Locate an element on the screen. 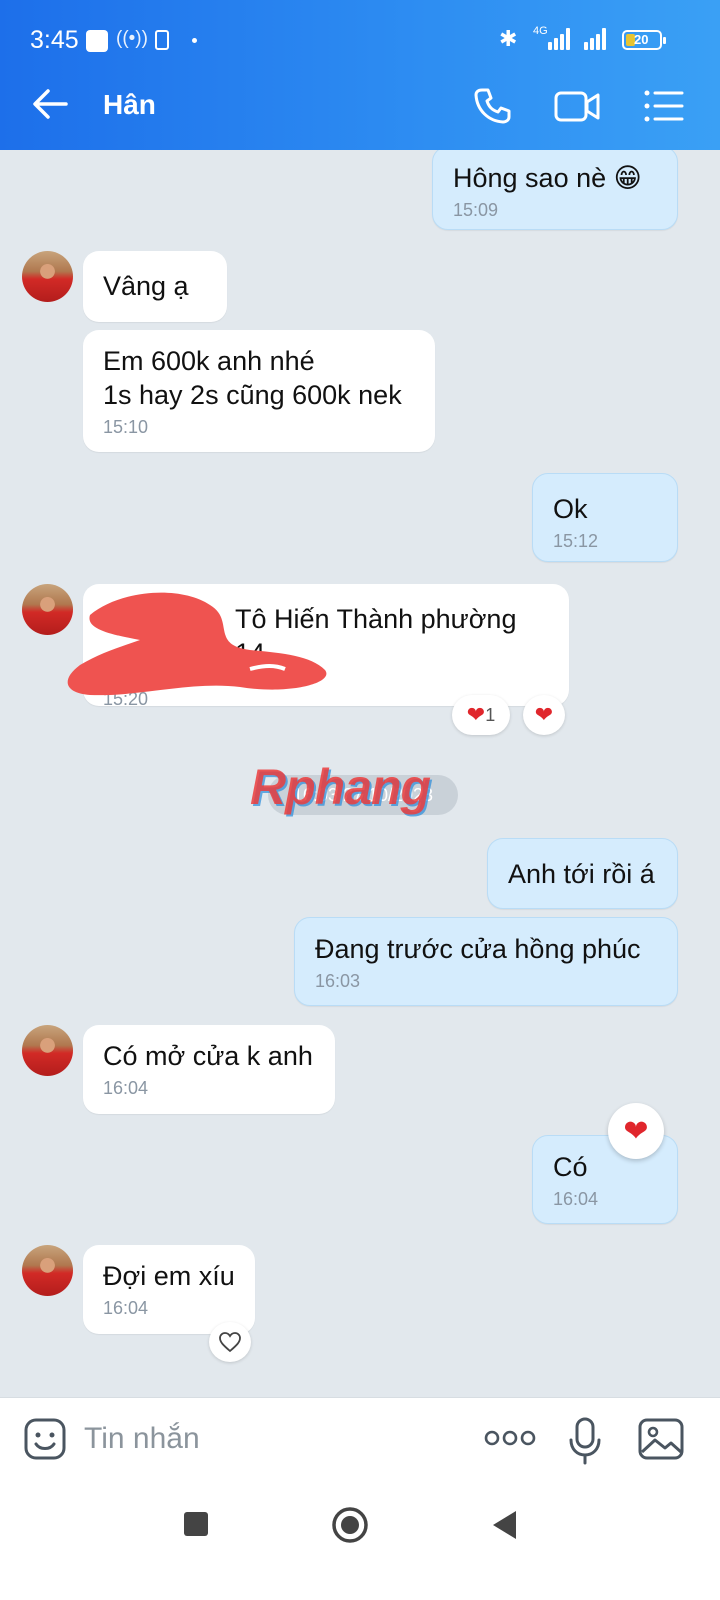 This screenshot has width=720, height=1600. watermark-logo: Rphang is located at coordinates (340, 787).